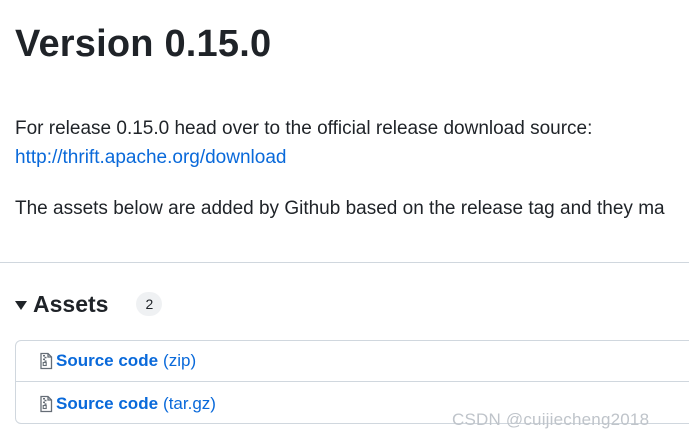 The height and width of the screenshot is (441, 689). I want to click on section-divider, so click(344, 262).